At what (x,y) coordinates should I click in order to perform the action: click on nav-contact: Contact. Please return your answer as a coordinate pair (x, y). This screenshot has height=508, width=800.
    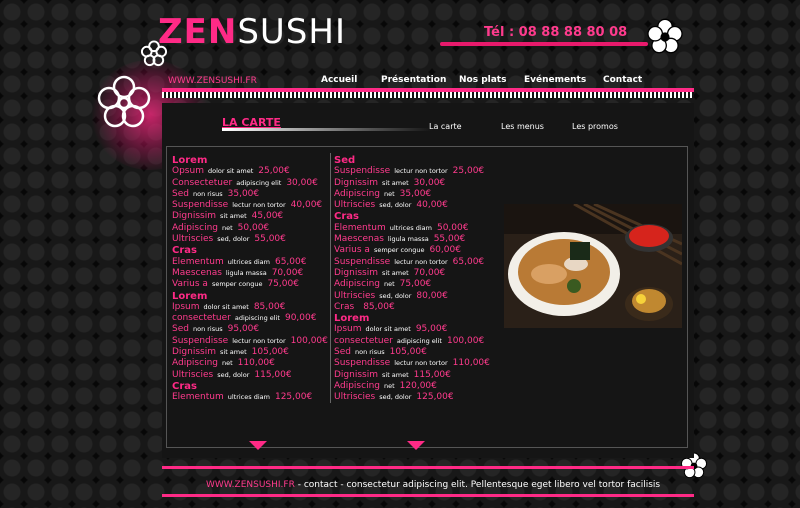
    Looking at the image, I should click on (622, 80).